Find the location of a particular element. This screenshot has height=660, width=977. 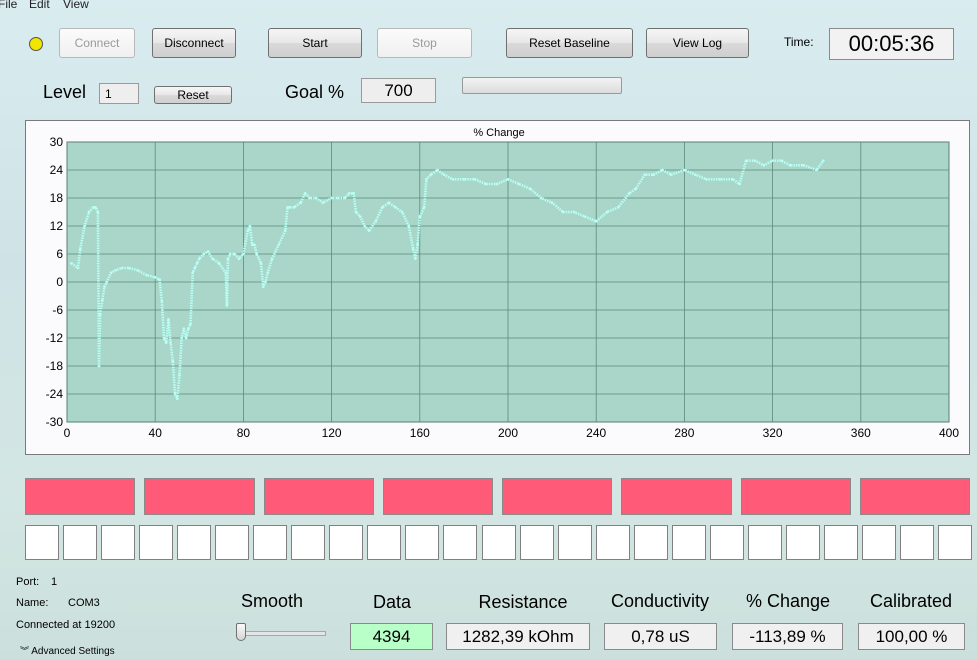

slider-thumb is located at coordinates (241, 632).